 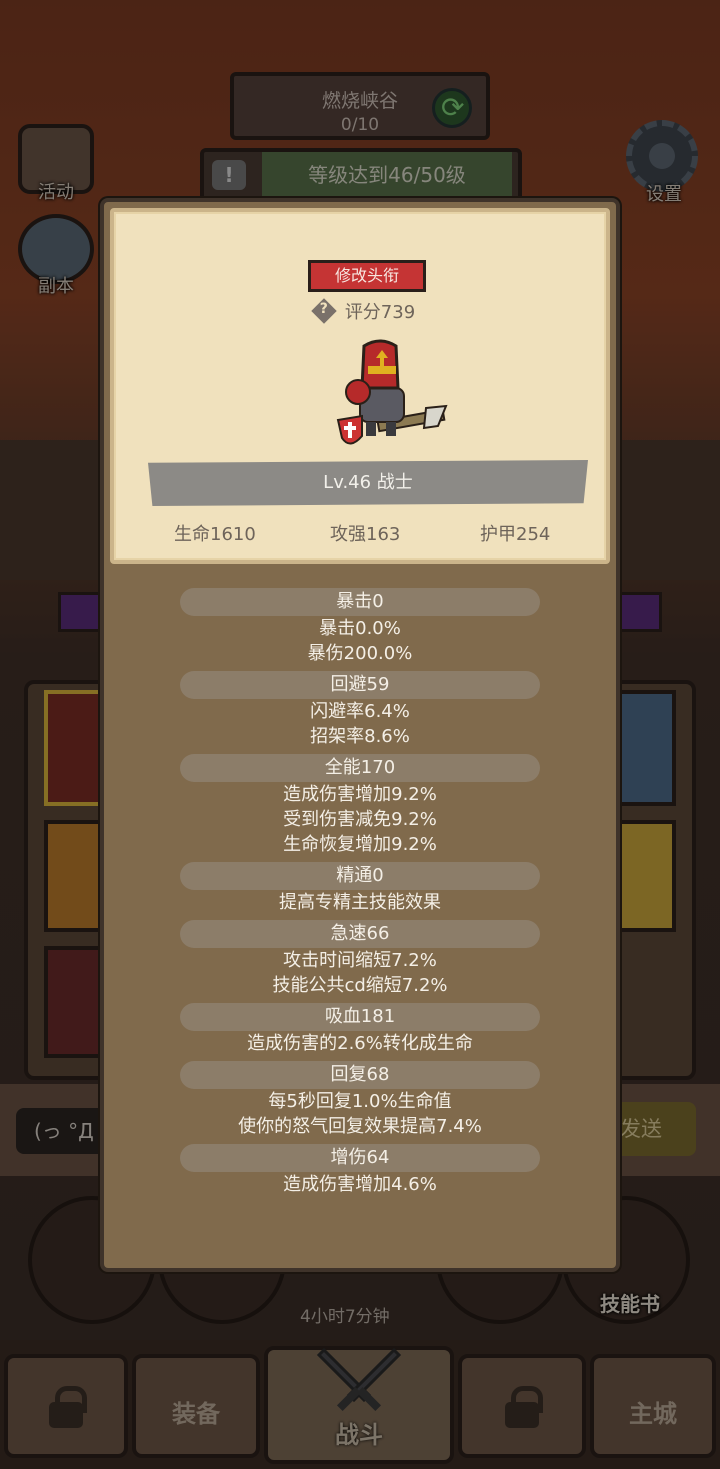 I want to click on attribute-group-versatility: 全能170 造成伤害增加9.2% 受到伤害减免9.2% 生命恢复增加9.2%, so click(x=360, y=805).